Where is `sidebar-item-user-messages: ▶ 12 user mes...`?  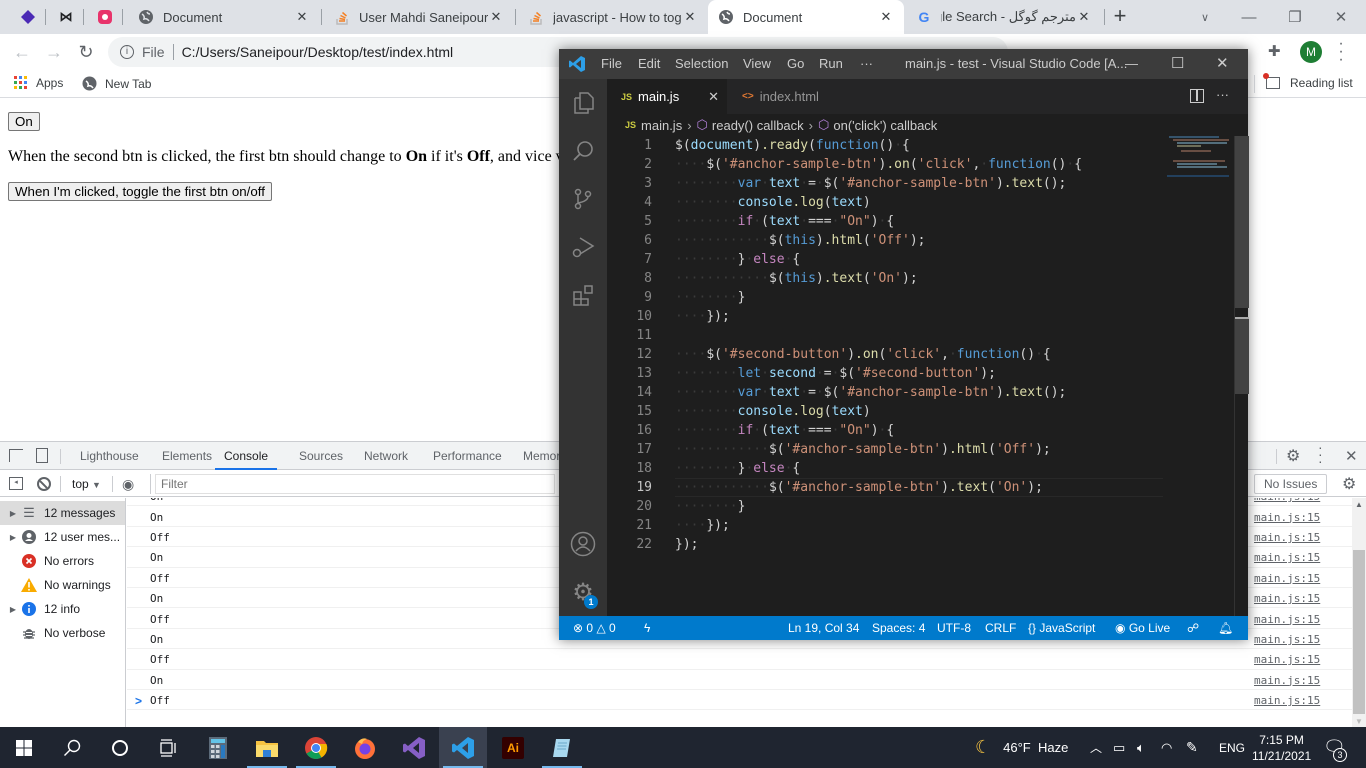 sidebar-item-user-messages: ▶ 12 user mes... is located at coordinates (62, 537).